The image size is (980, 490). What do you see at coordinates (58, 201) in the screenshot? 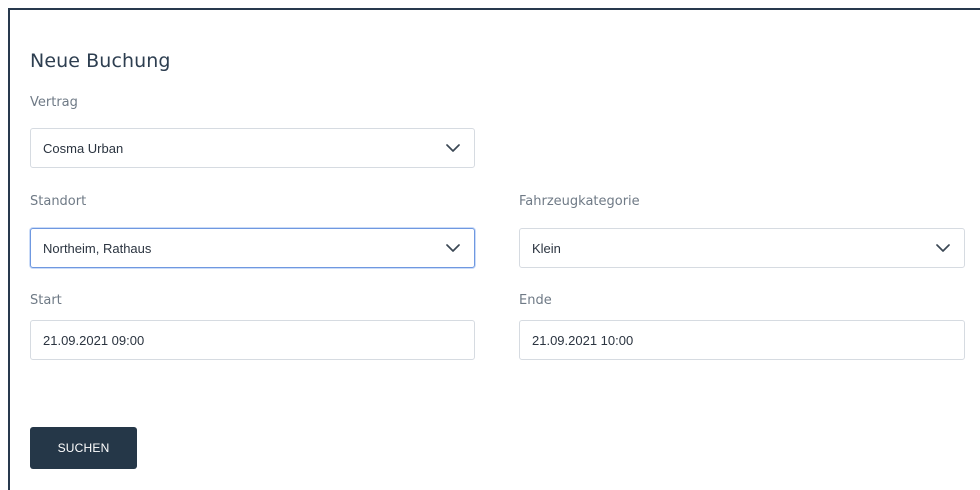
I see `location-label: Standort` at bounding box center [58, 201].